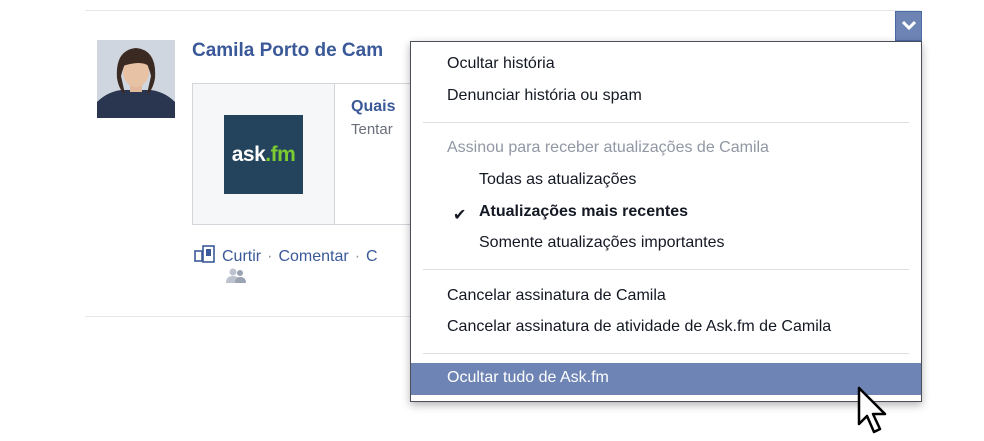 The height and width of the screenshot is (441, 984). What do you see at coordinates (601, 243) in the screenshot?
I see `menu-item-important-updates: Somente atualizações importantes` at bounding box center [601, 243].